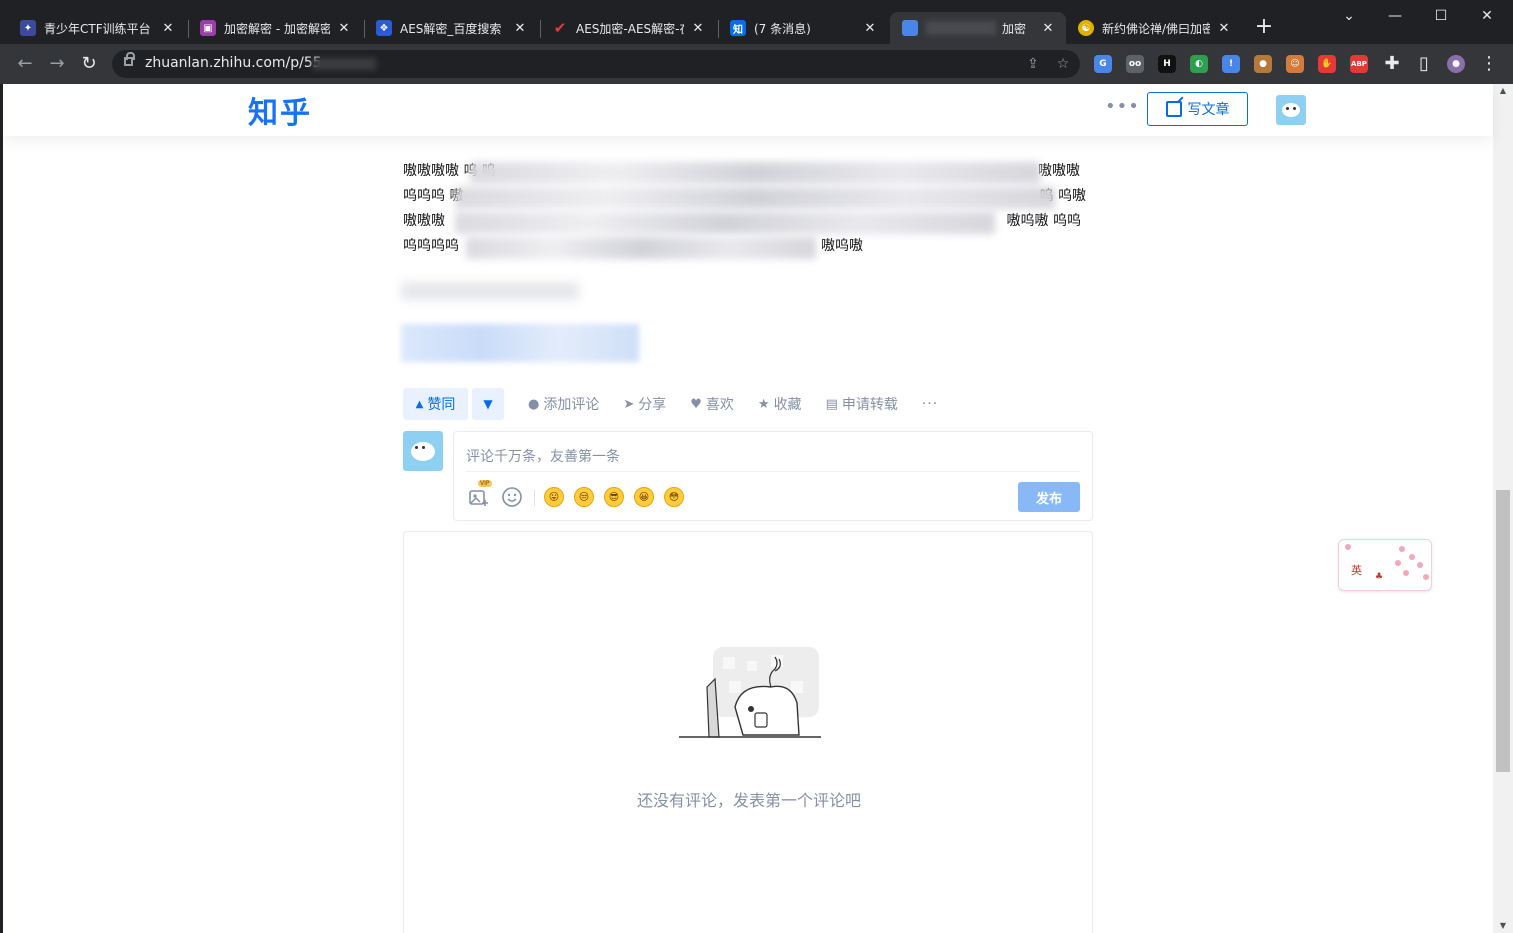  Describe the element at coordinates (1456, 64) in the screenshot. I see `profile-avatar-icon: ●` at that location.